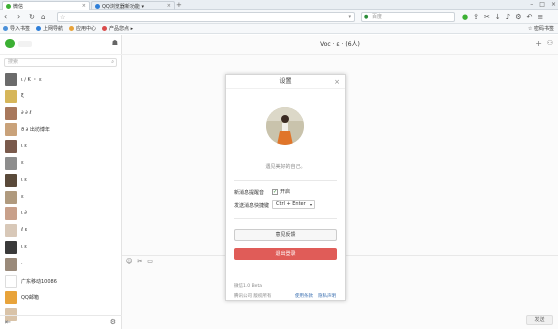  Describe the element at coordinates (5, 28) in the screenshot. I see `import-icon` at that location.